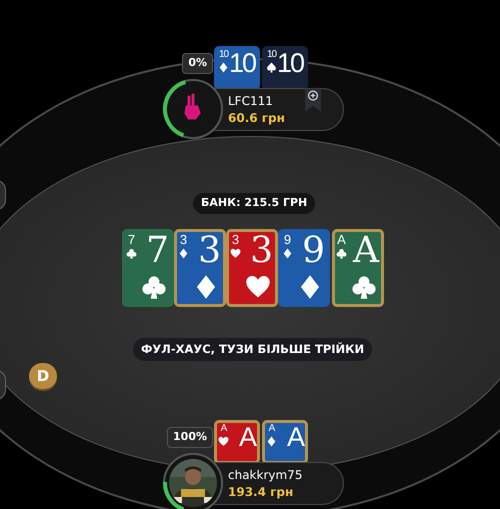  Describe the element at coordinates (271, 67) in the screenshot. I see `spade-icon` at that location.